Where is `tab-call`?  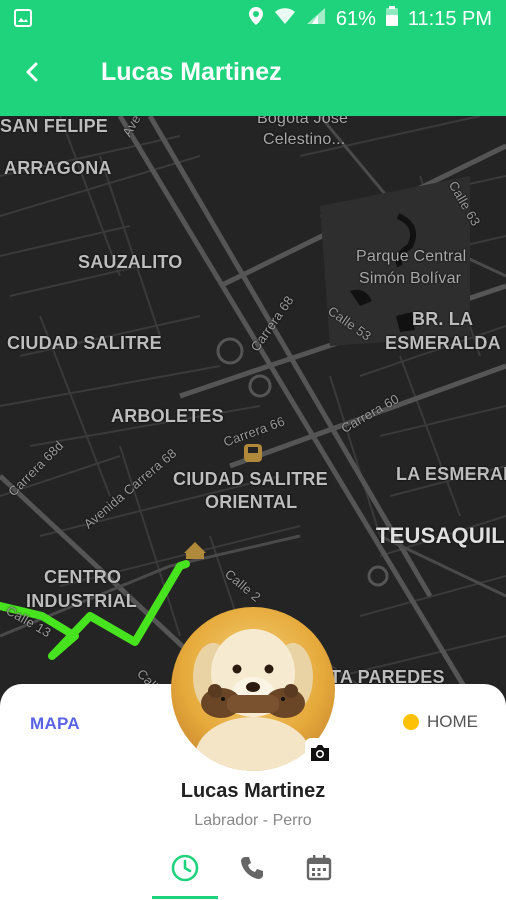
tab-call is located at coordinates (252, 870).